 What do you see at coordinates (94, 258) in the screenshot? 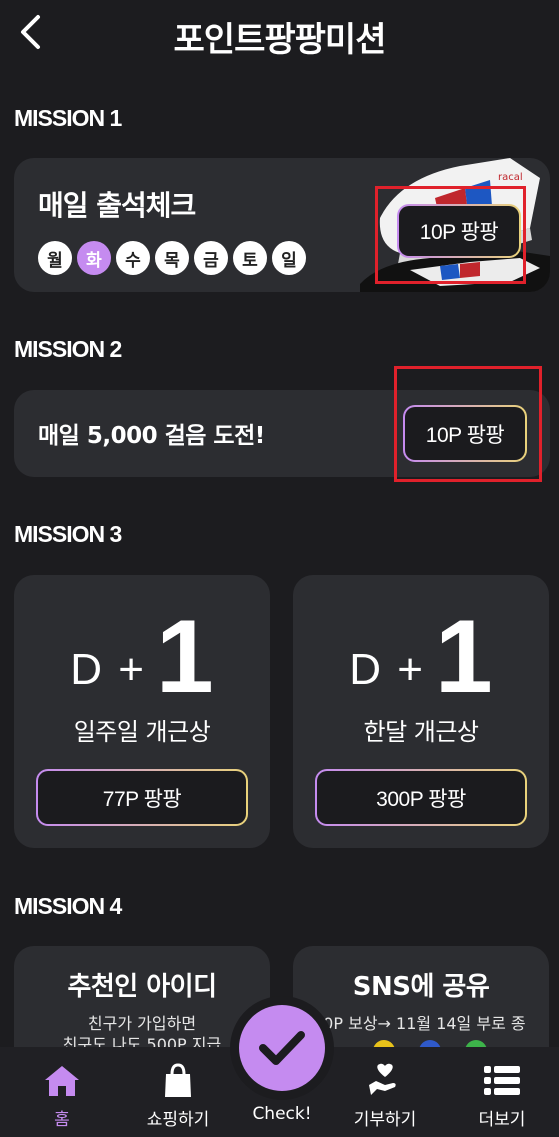
I see `day-tue: 화` at bounding box center [94, 258].